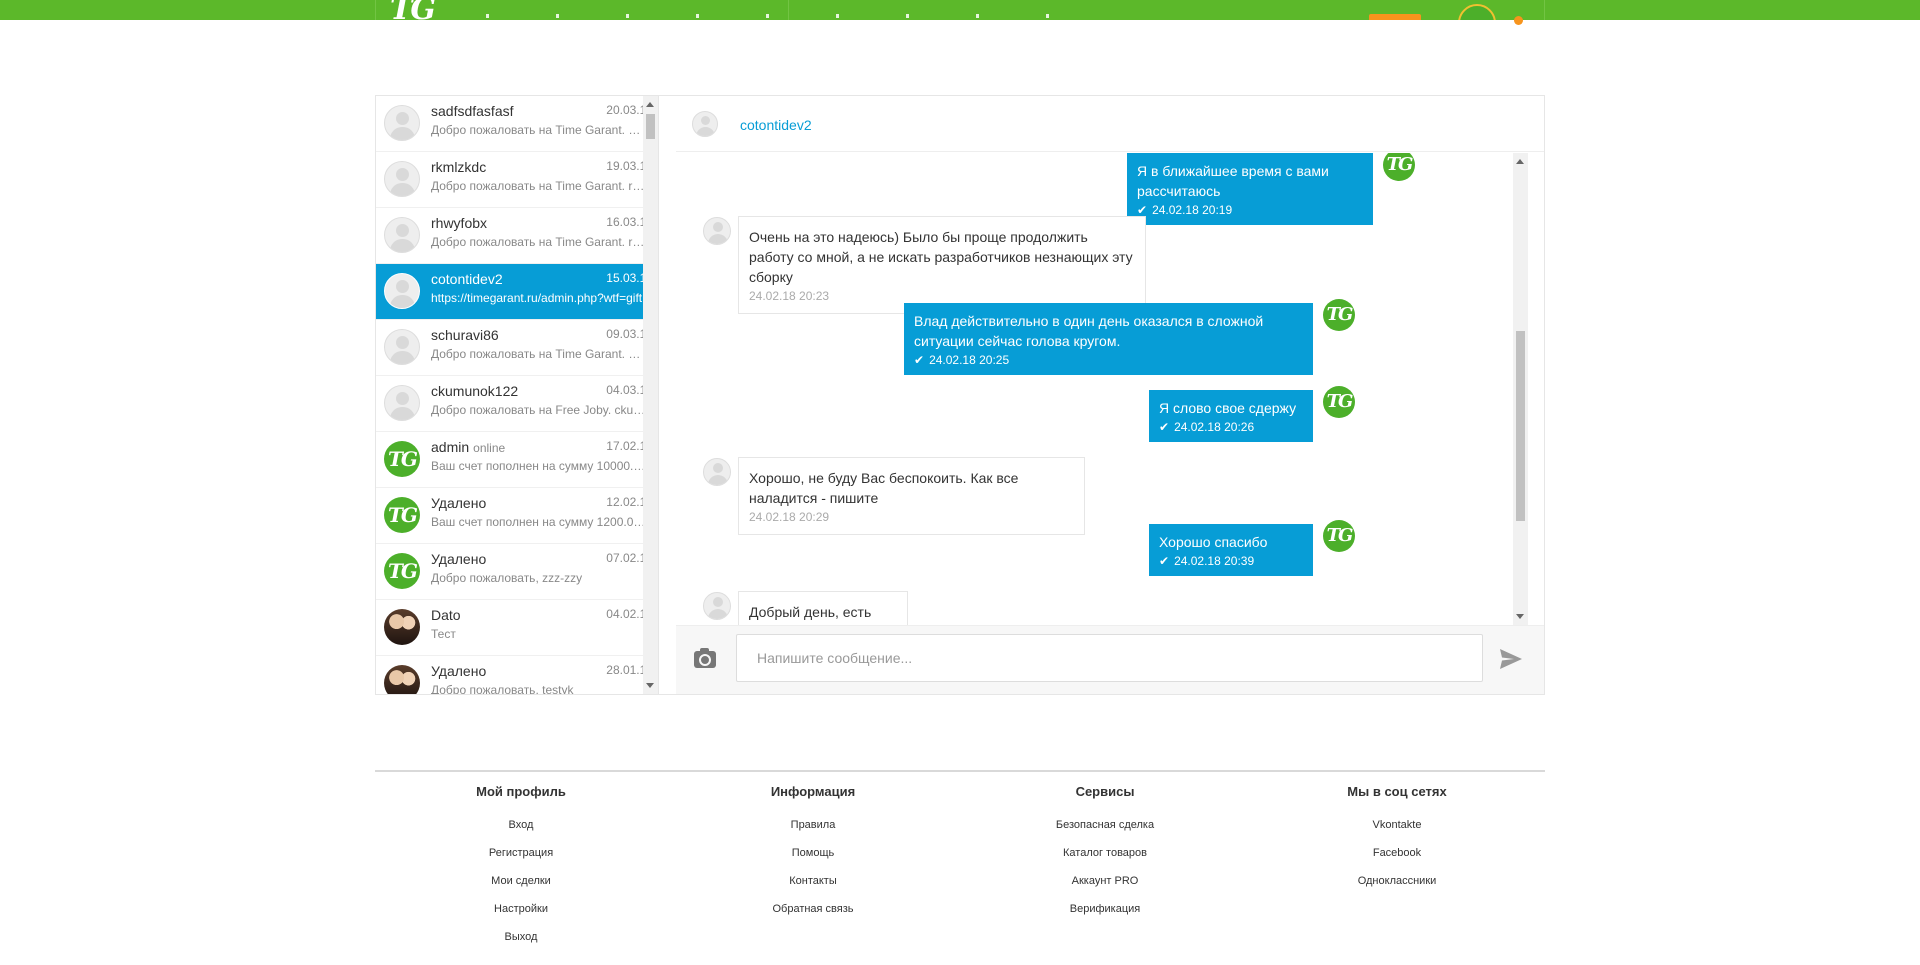 The height and width of the screenshot is (965, 1920). Describe the element at coordinates (517, 628) in the screenshot. I see `dialog-item: Dato 04.02.18 Тест` at that location.